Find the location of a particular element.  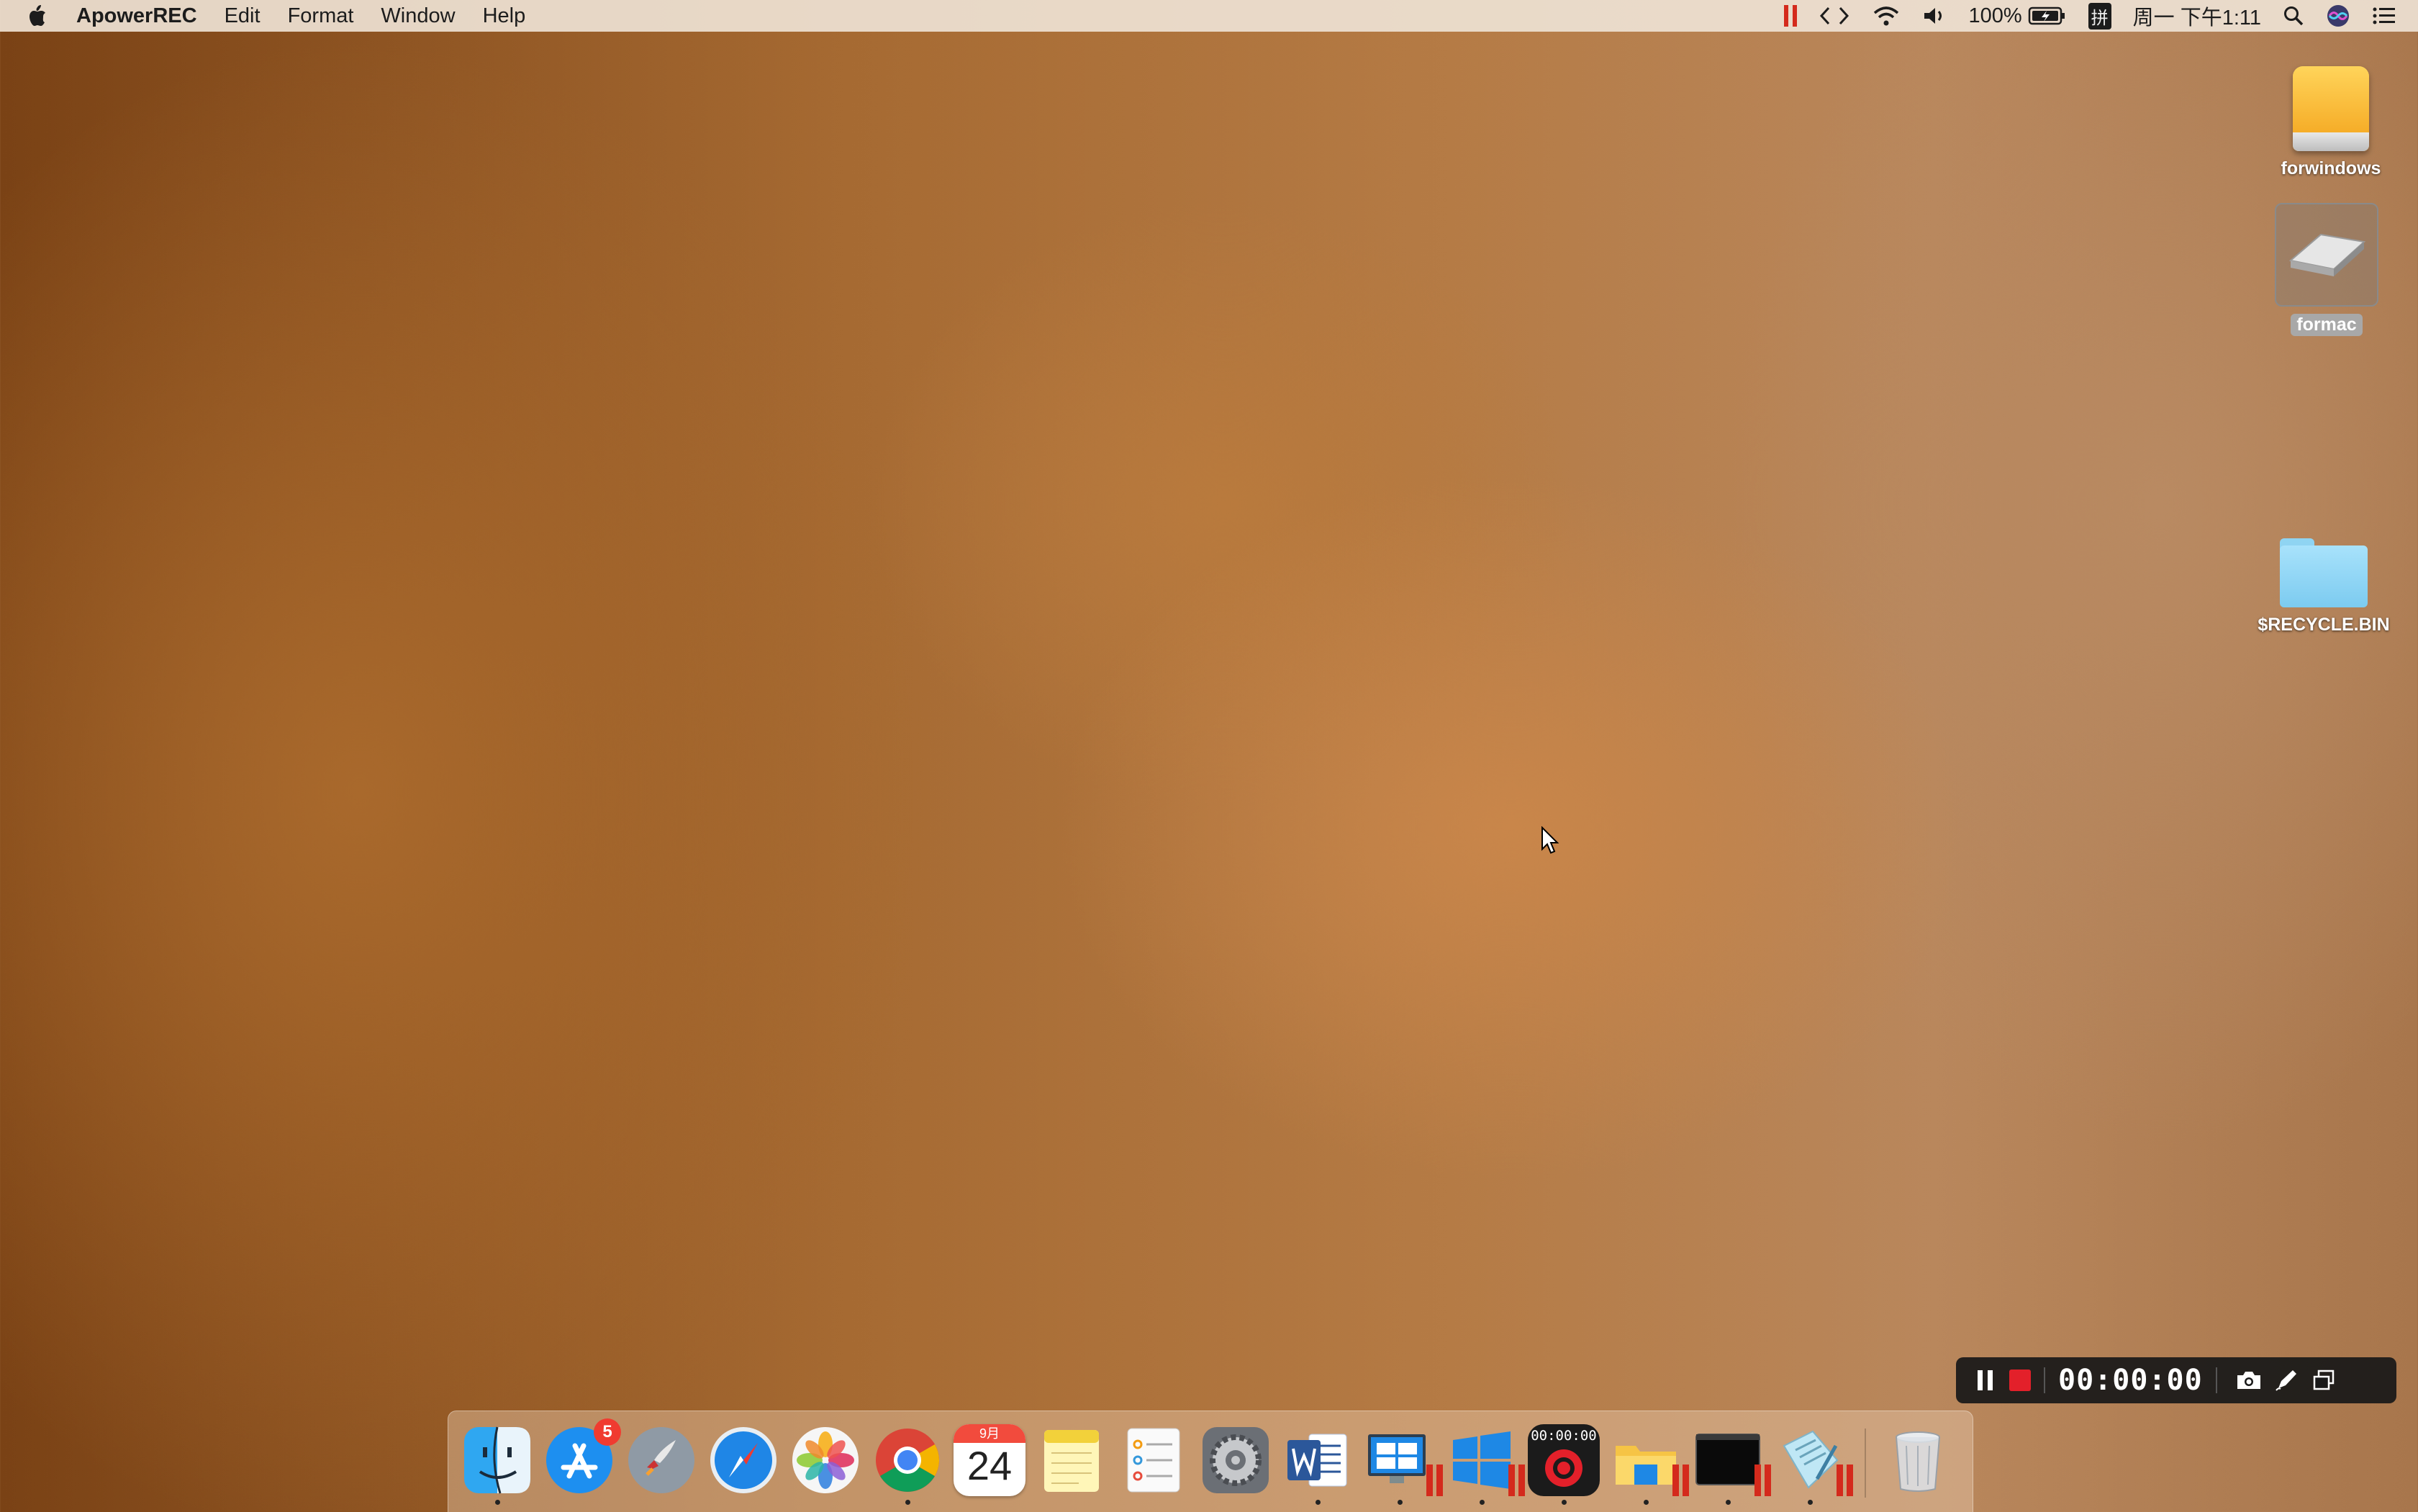

screenshot-button is located at coordinates (2249, 1381).